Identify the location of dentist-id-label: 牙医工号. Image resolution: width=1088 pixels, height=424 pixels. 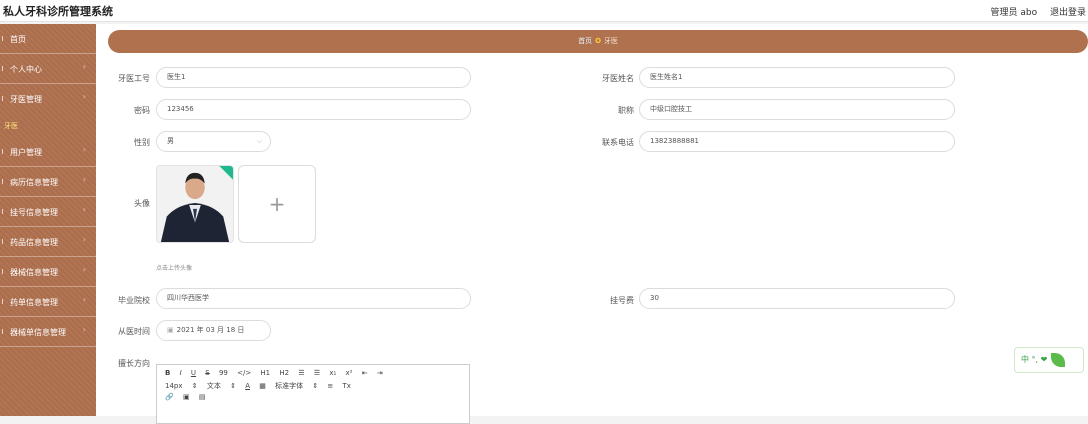
(134, 78).